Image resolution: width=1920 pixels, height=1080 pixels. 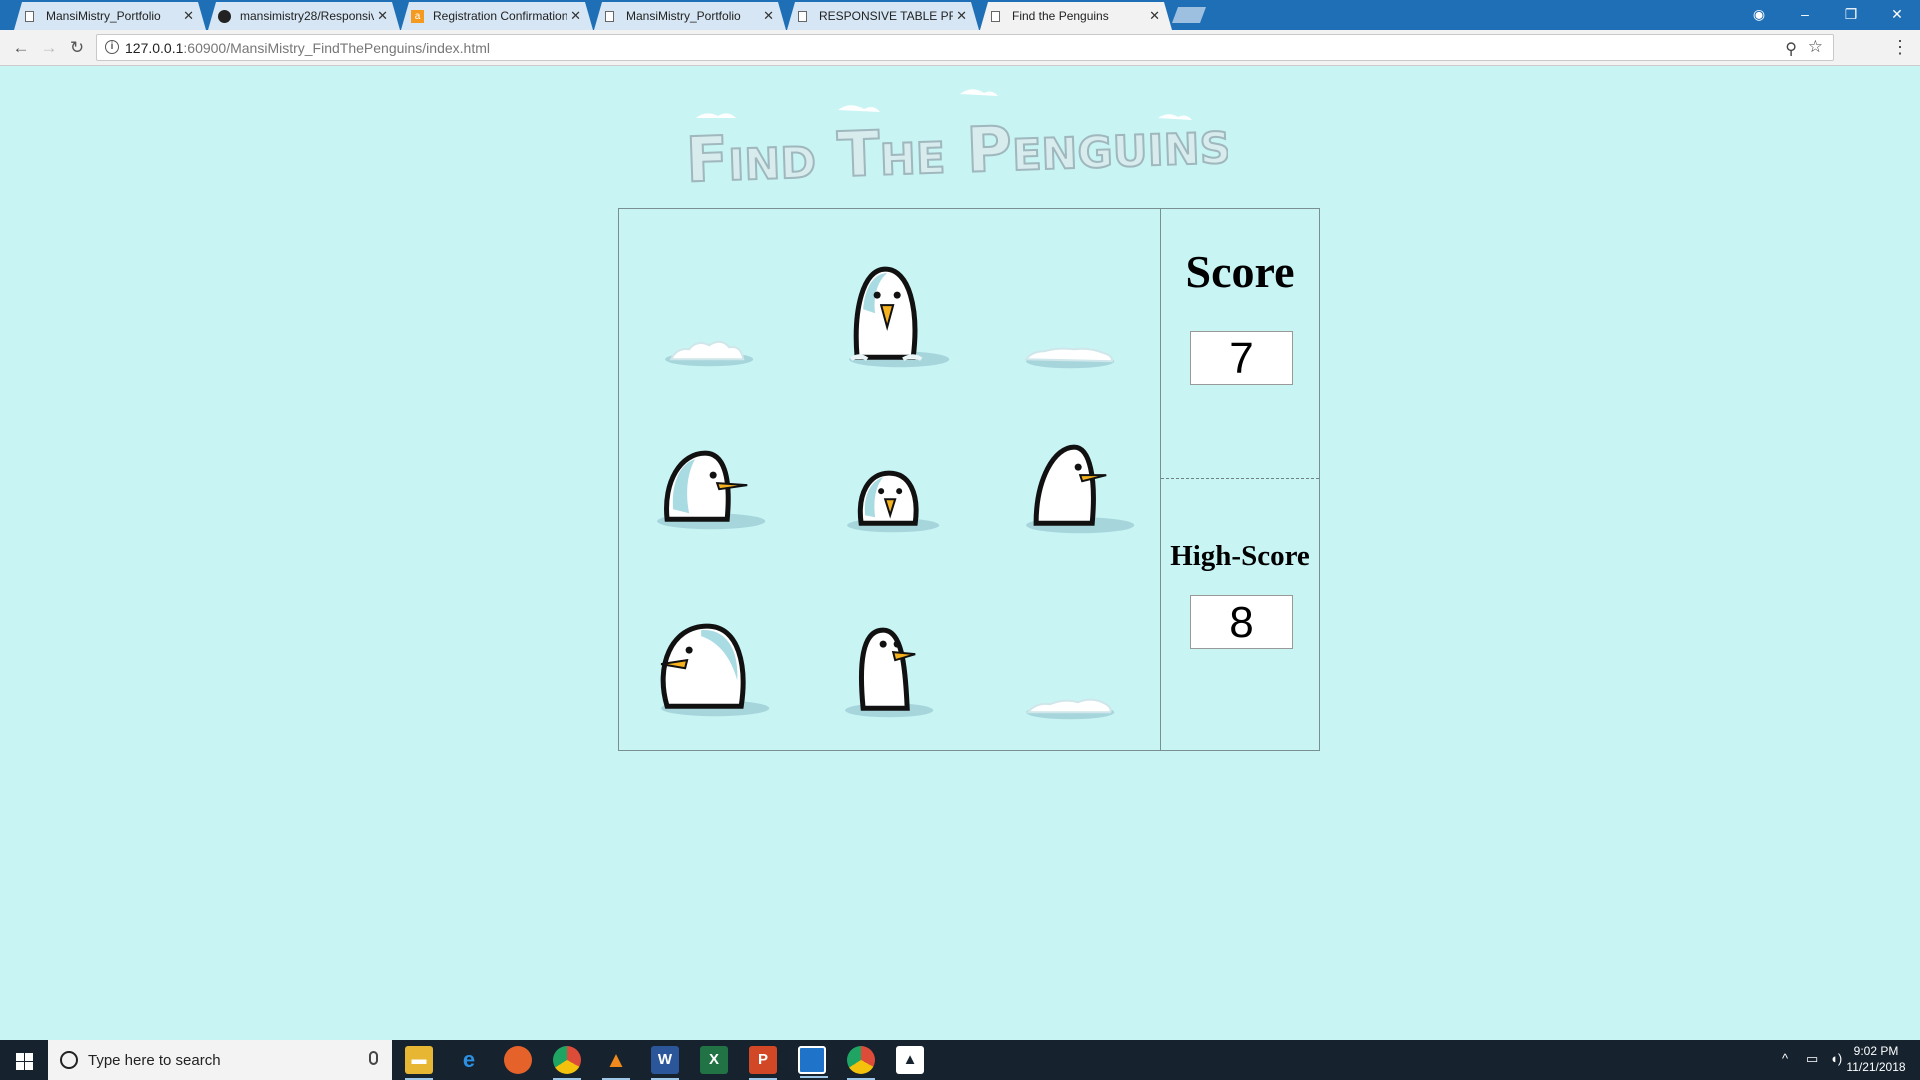 I want to click on logo-text: Find The Penguins, so click(x=958, y=151).